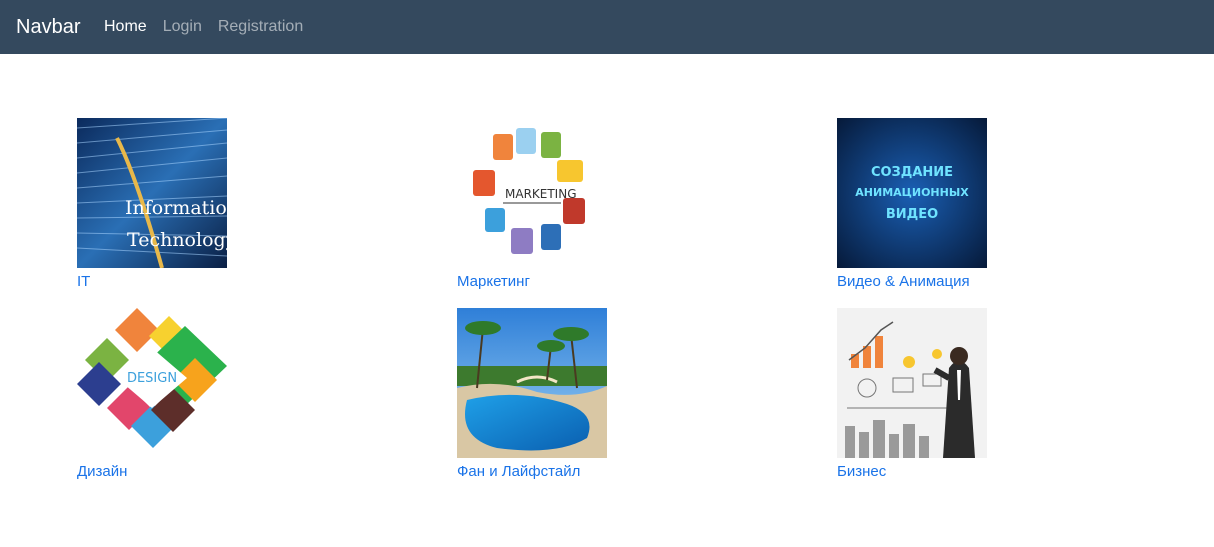 This screenshot has width=1214, height=547. Describe the element at coordinates (192, 282) in the screenshot. I see `category-link-it: IT` at that location.